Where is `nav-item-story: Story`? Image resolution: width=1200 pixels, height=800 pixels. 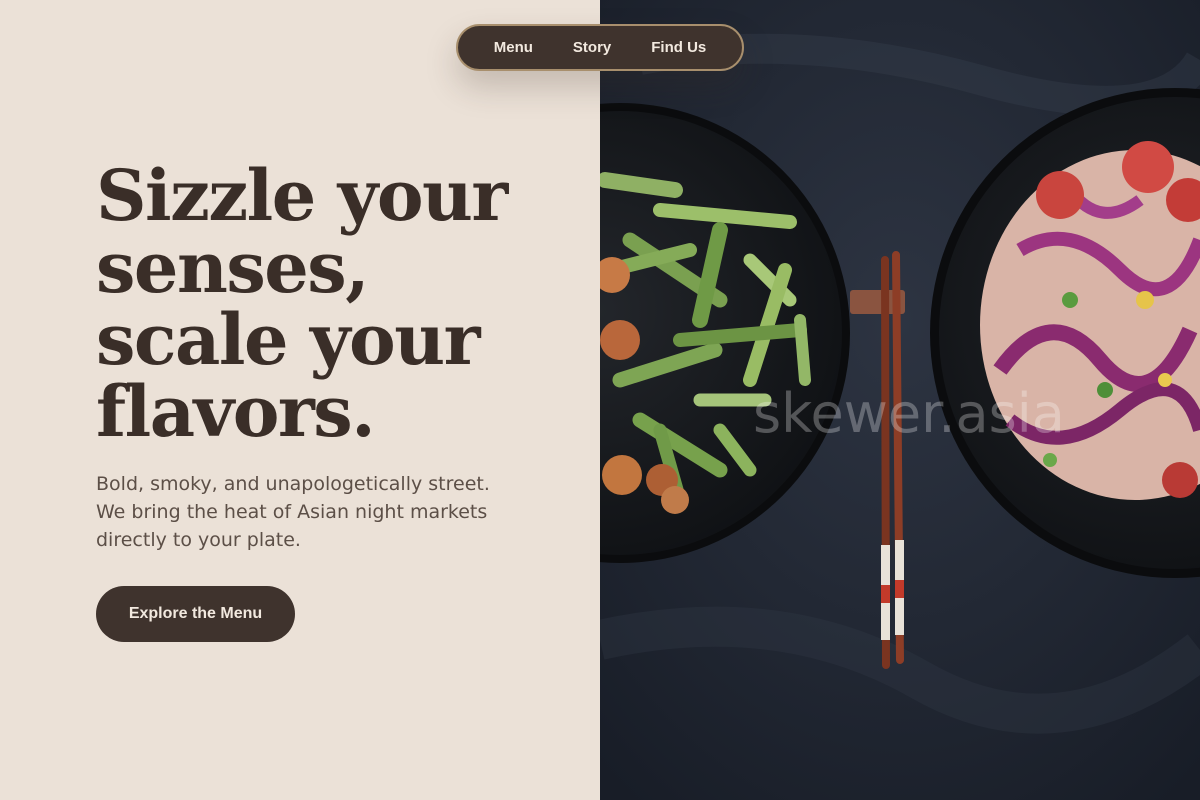 nav-item-story: Story is located at coordinates (592, 47).